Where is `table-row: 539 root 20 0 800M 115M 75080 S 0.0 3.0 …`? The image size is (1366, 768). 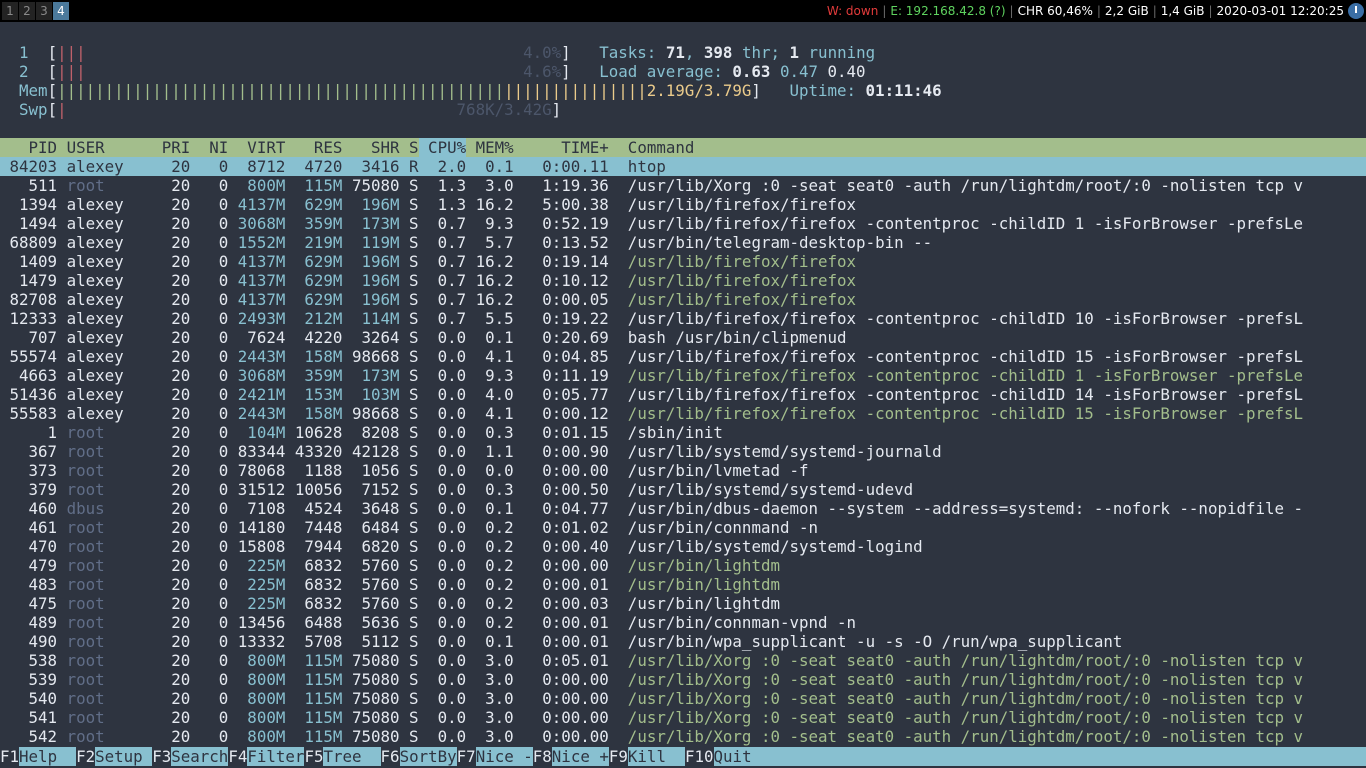
table-row: 539 root 20 0 800M 115M 75080 S 0.0 3.0 … is located at coordinates (683, 679).